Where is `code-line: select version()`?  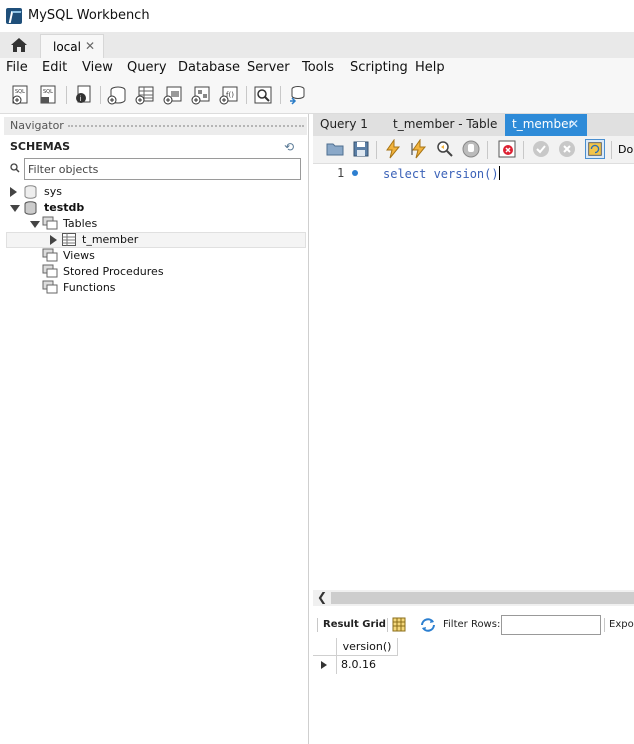 code-line: select version() is located at coordinates (441, 173).